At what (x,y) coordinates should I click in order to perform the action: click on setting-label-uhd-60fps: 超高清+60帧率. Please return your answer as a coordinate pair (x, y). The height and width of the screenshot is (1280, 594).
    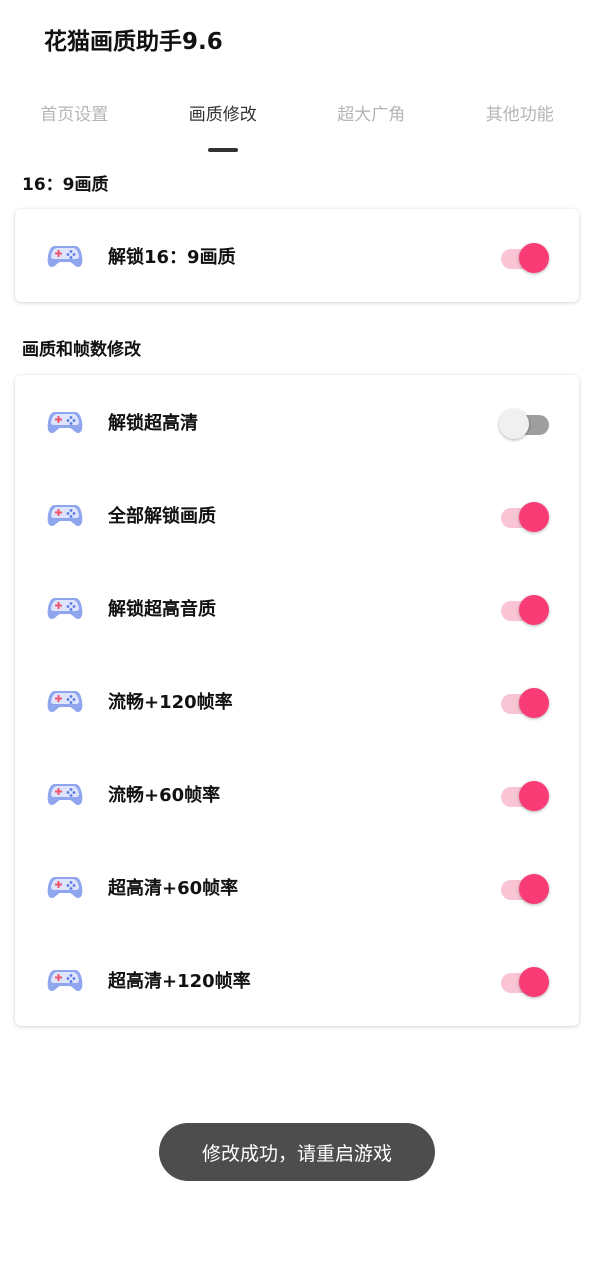
    Looking at the image, I should click on (173, 888).